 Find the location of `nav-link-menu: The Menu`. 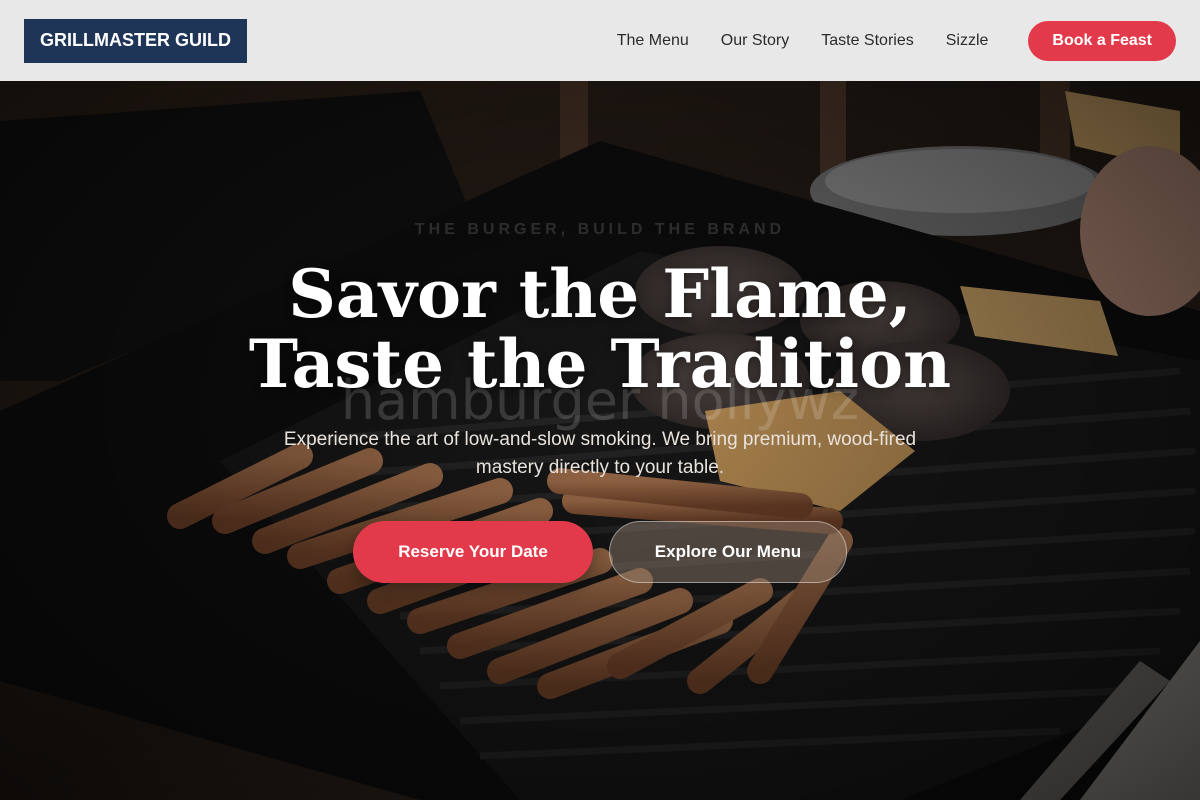

nav-link-menu: The Menu is located at coordinates (653, 41).